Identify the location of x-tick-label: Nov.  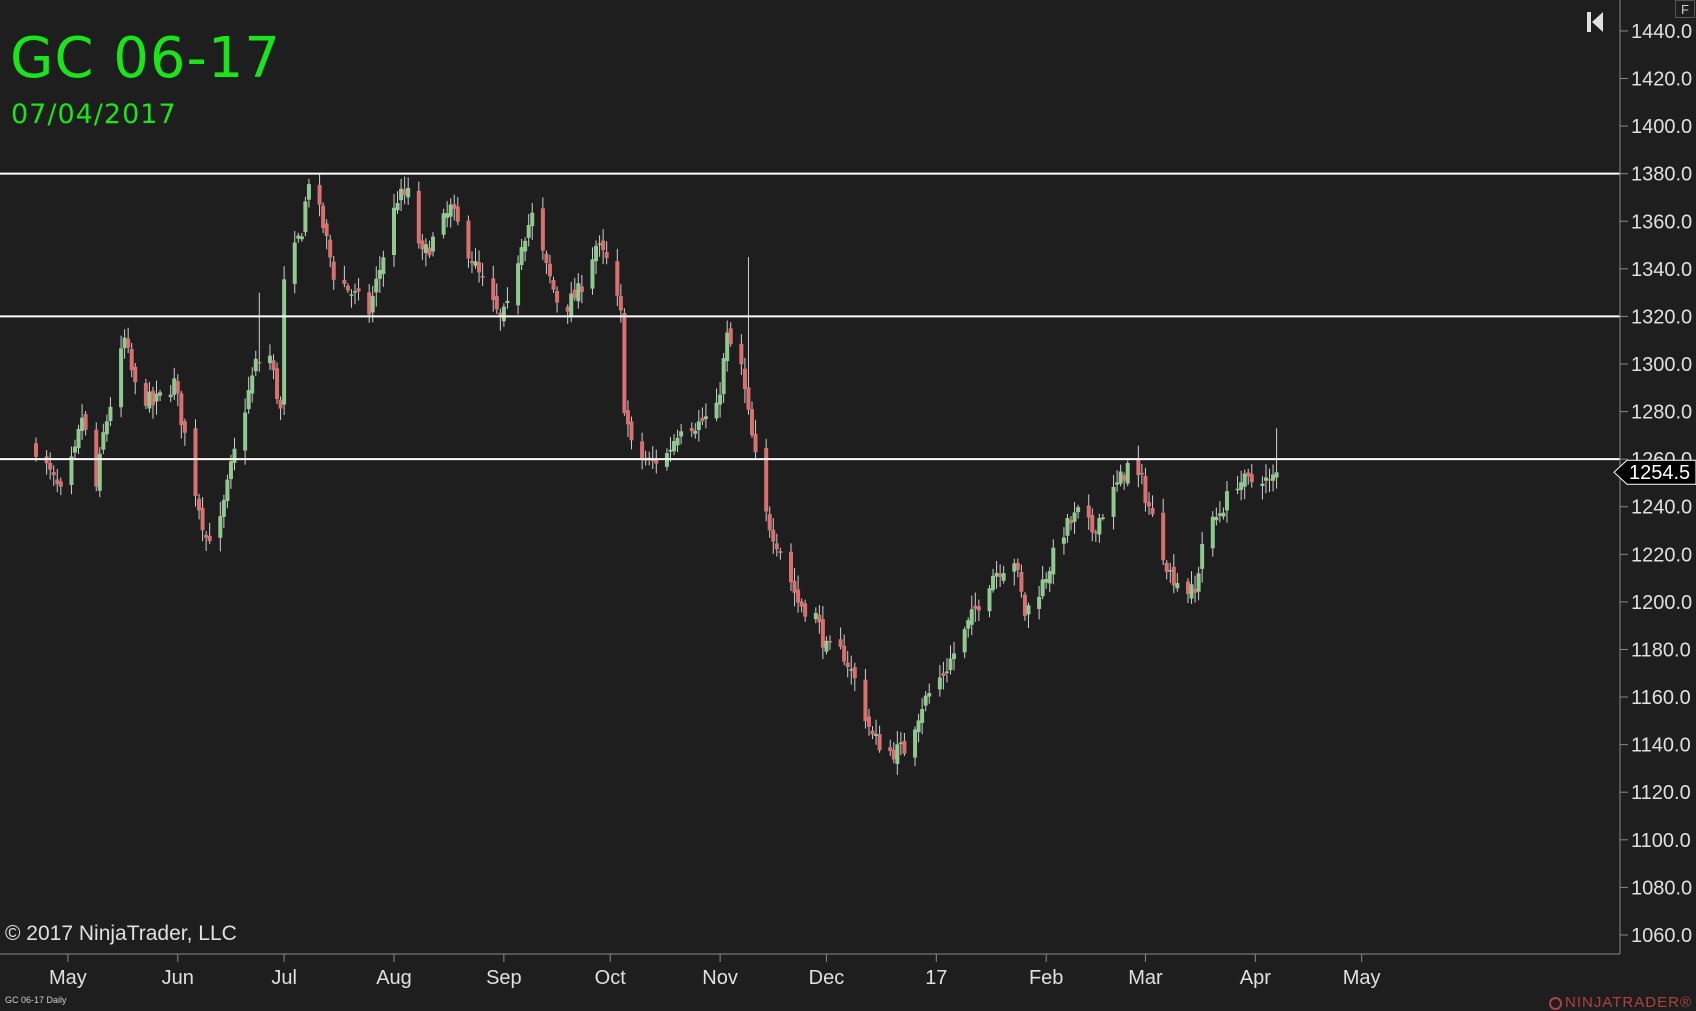
(720, 978).